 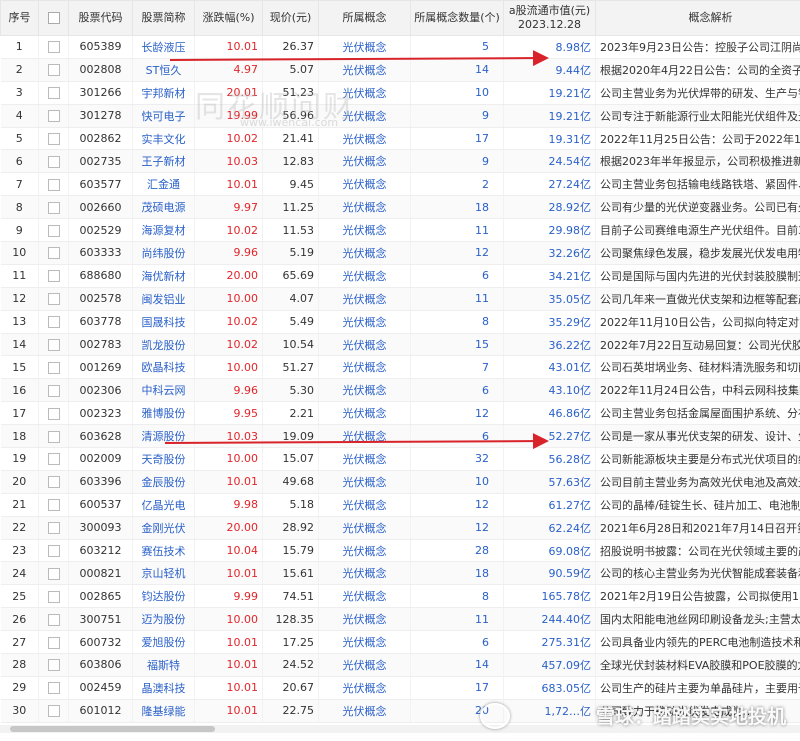 What do you see at coordinates (549, 619) in the screenshot?
I see `market-cap-link: 244.40亿` at bounding box center [549, 619].